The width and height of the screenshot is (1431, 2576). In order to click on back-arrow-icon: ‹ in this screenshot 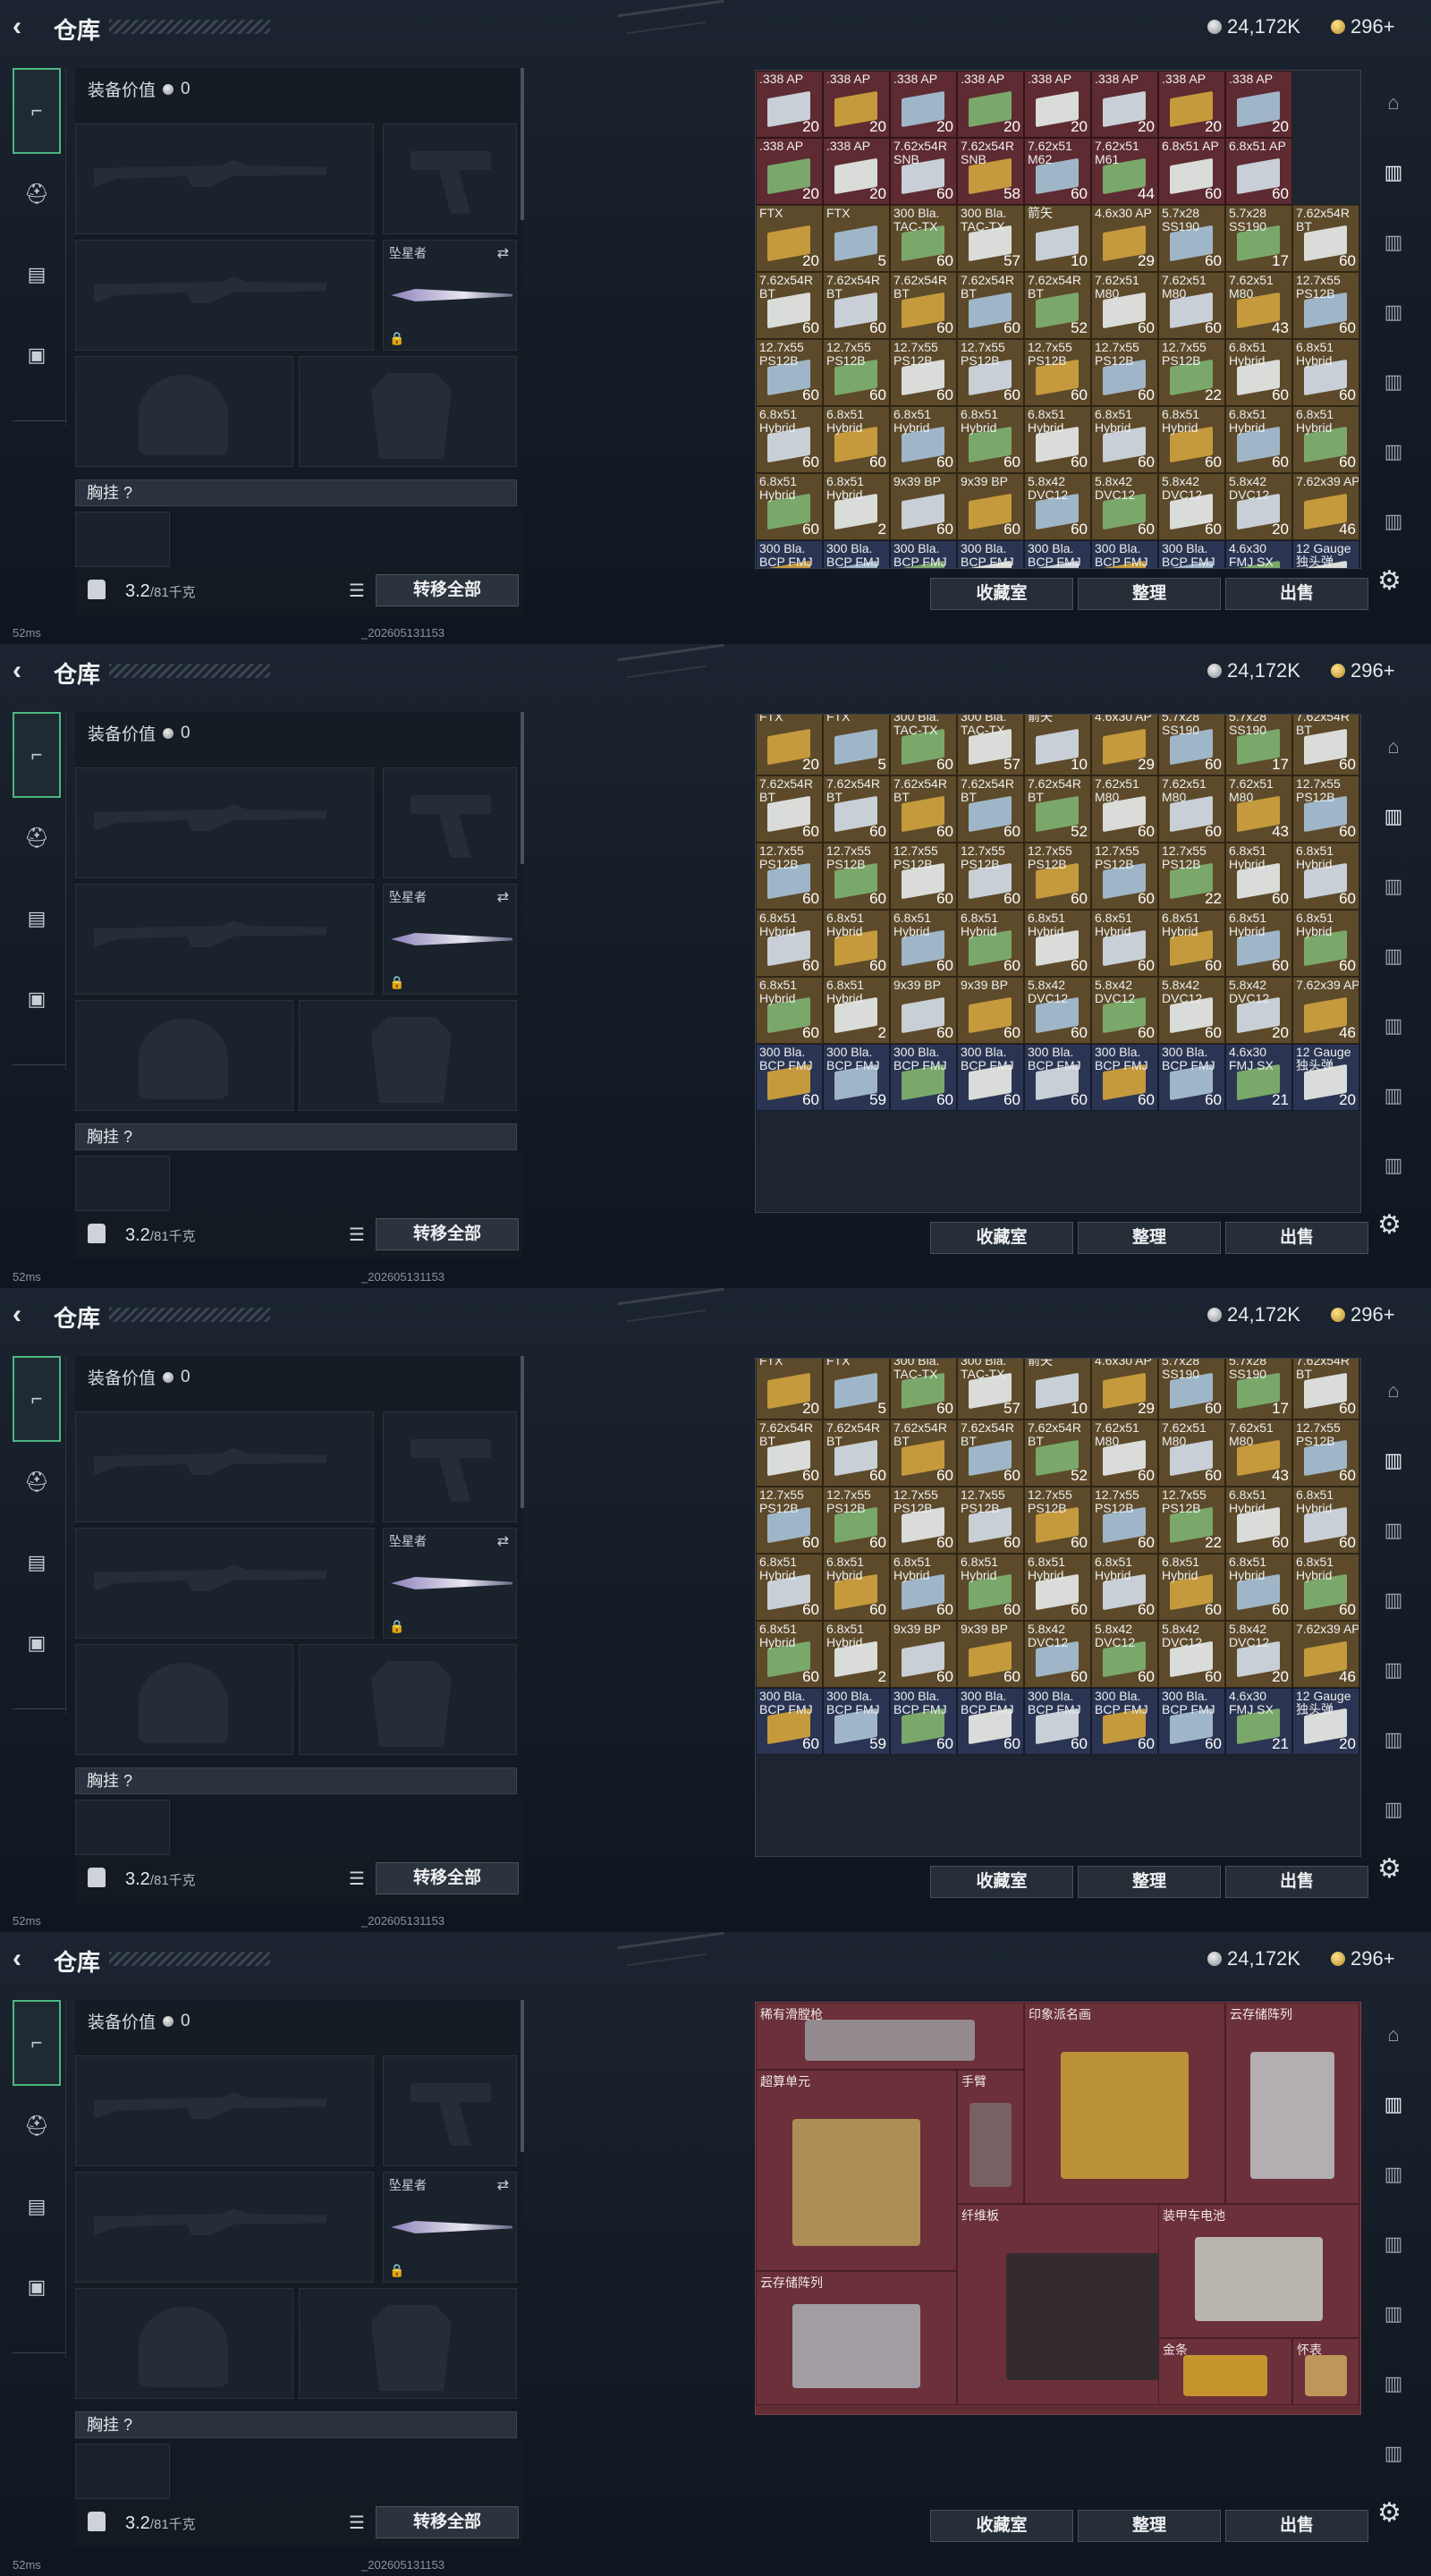, I will do `click(26, 1959)`.